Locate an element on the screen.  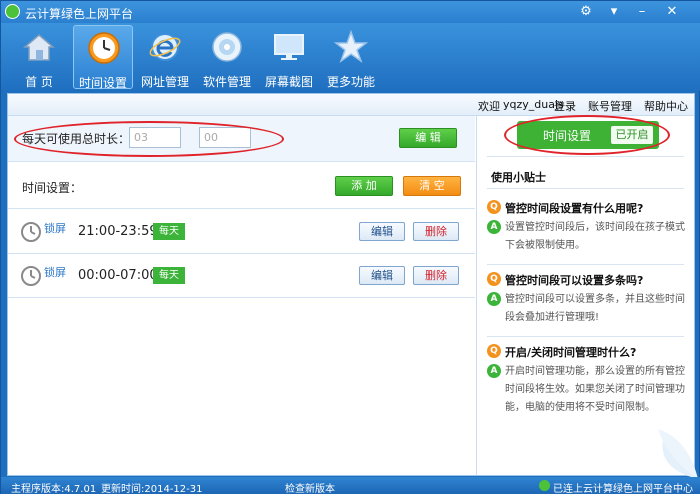
connection-status: 已连上云计算绿色上网平台中心 is located at coordinates (623, 489).